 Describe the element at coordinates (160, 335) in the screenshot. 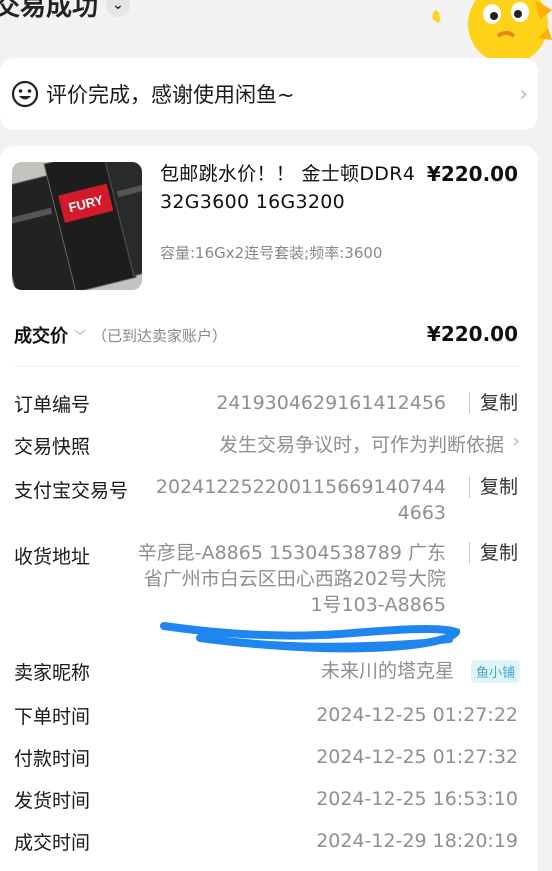

I see `deal-note: （已到达卖家账户）` at that location.